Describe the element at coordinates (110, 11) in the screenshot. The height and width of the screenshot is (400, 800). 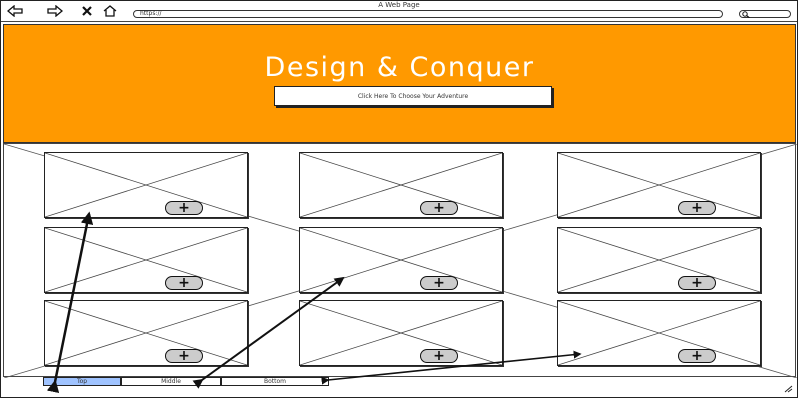
I see `home-icon` at that location.